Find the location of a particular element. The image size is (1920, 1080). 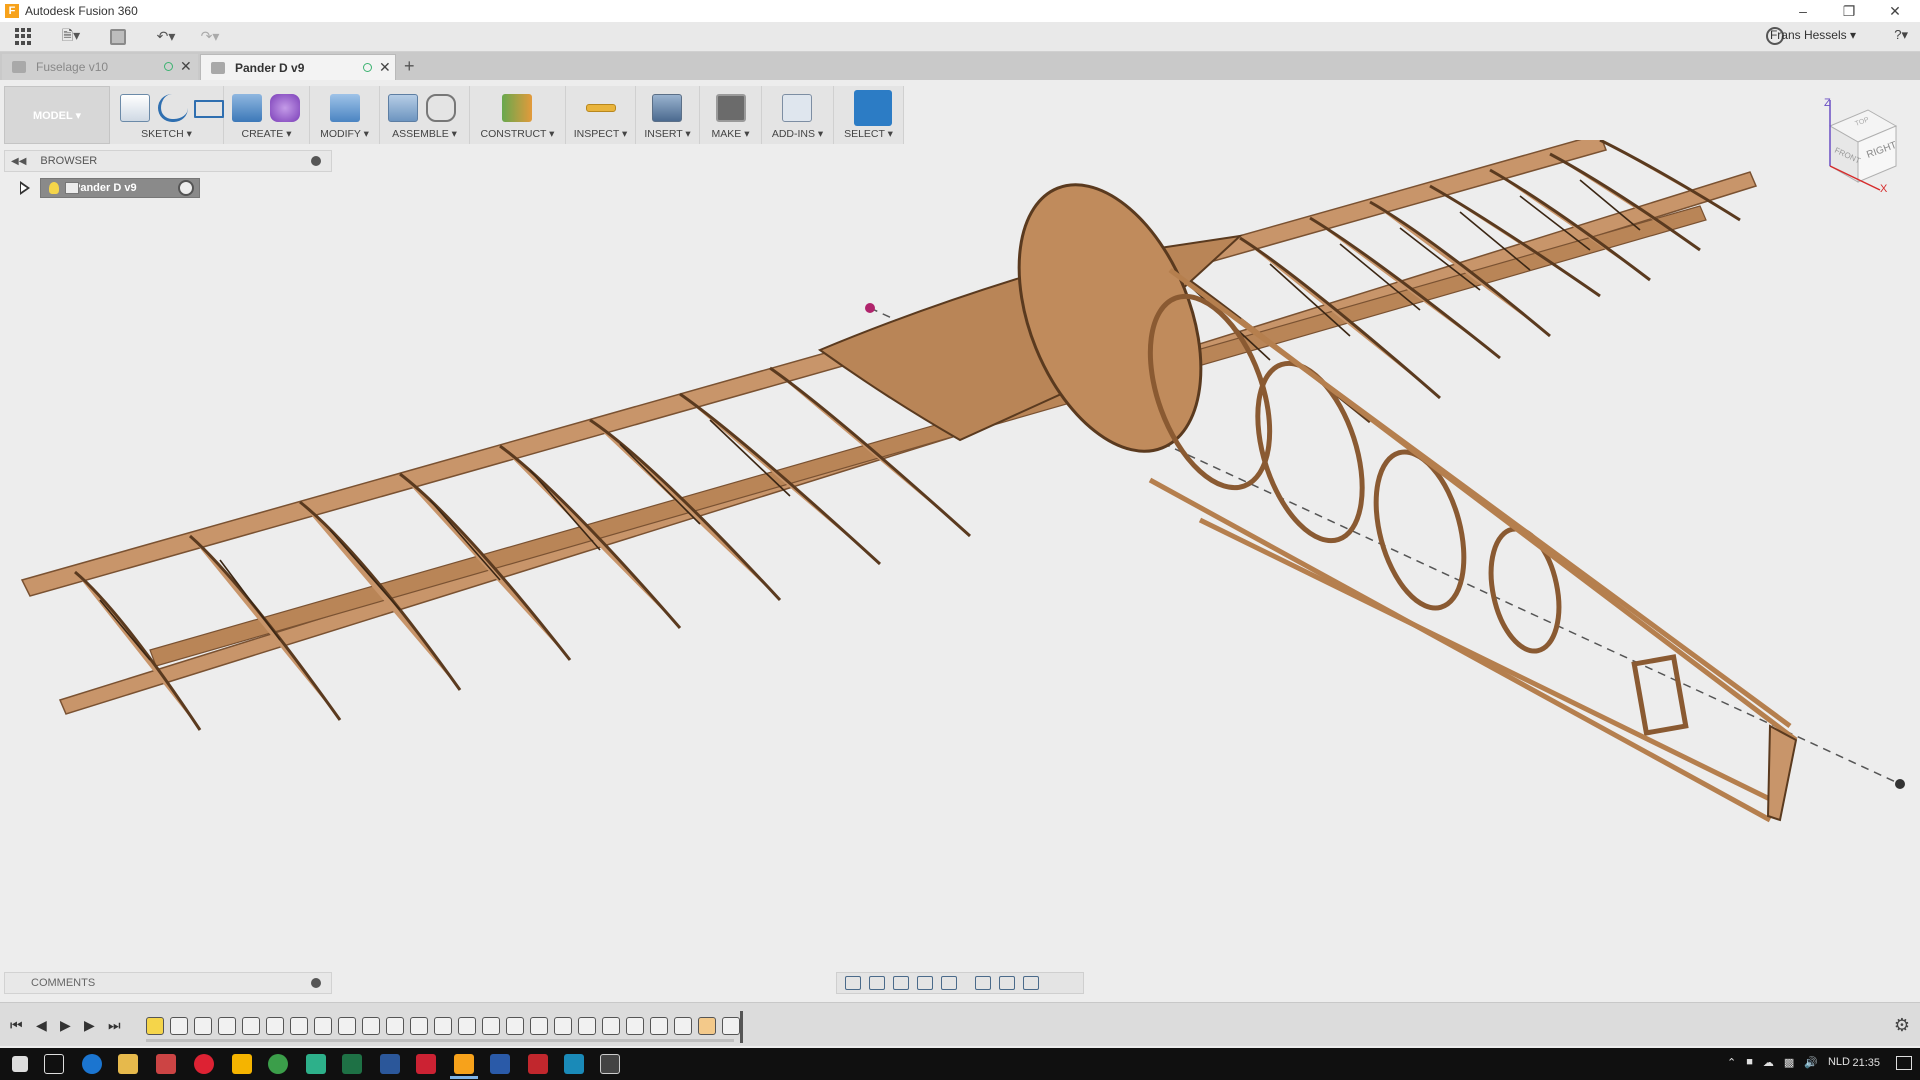

display-settings-icon is located at coordinates (983, 983).